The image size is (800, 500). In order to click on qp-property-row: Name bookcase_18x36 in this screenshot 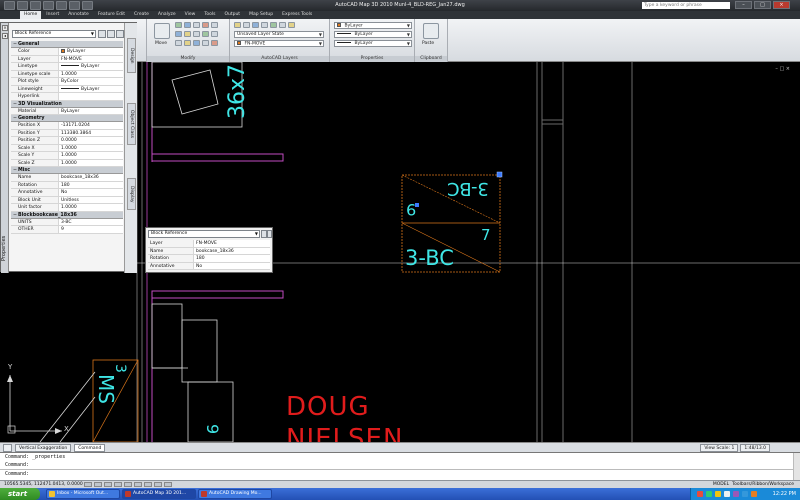, I will do `click(209, 251)`.